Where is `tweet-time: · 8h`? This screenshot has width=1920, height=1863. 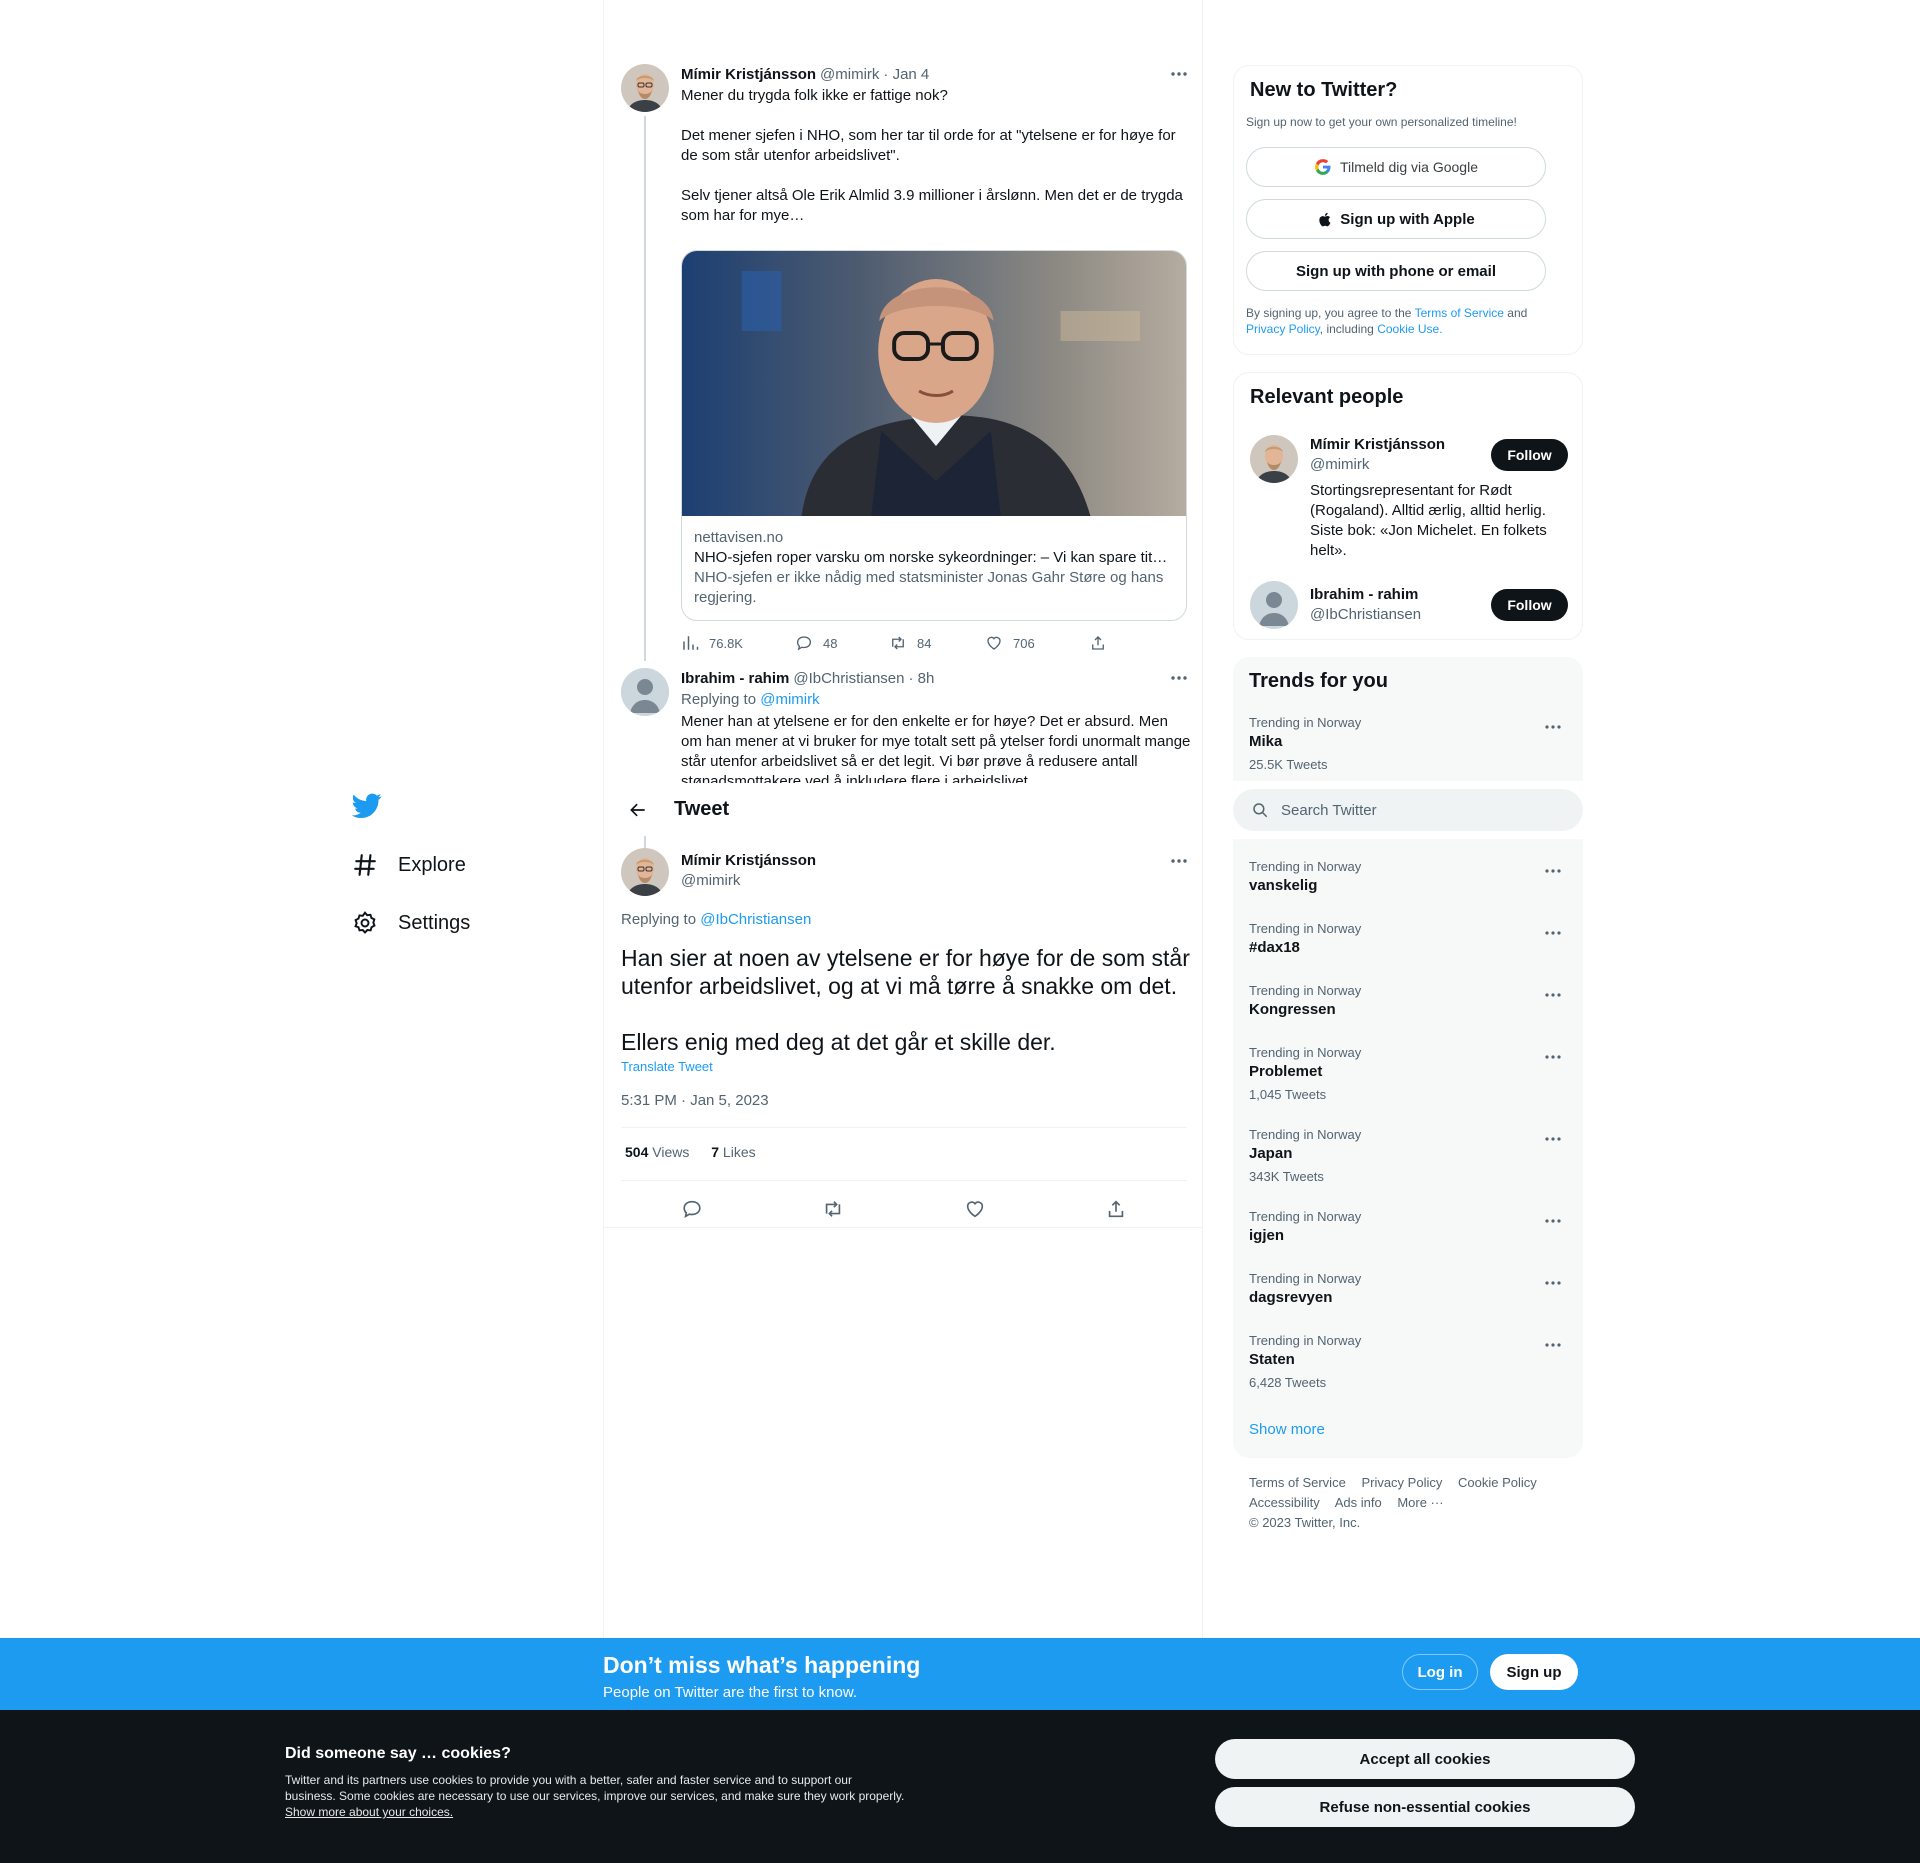
tweet-time: · 8h is located at coordinates (921, 678).